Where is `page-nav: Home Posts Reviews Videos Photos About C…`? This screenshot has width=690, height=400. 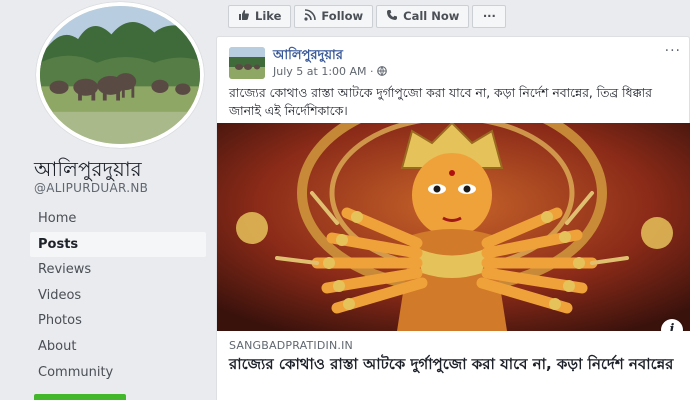
page-nav: Home Posts Reviews Videos Photos About C… is located at coordinates (118, 295).